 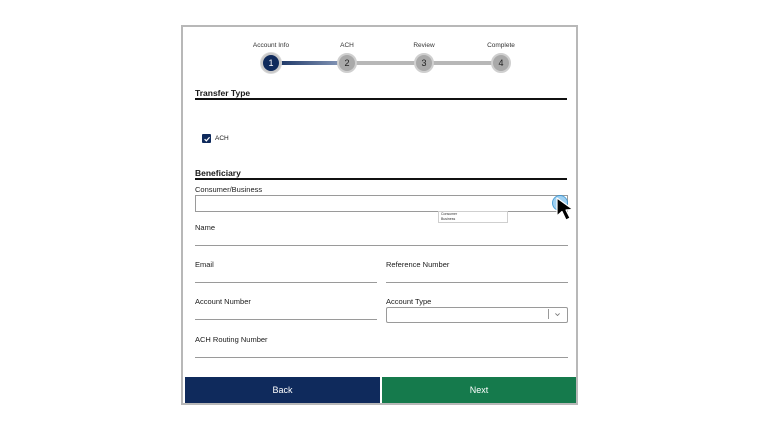 I want to click on transfer-type-heading: Transfer Type, so click(x=223, y=93).